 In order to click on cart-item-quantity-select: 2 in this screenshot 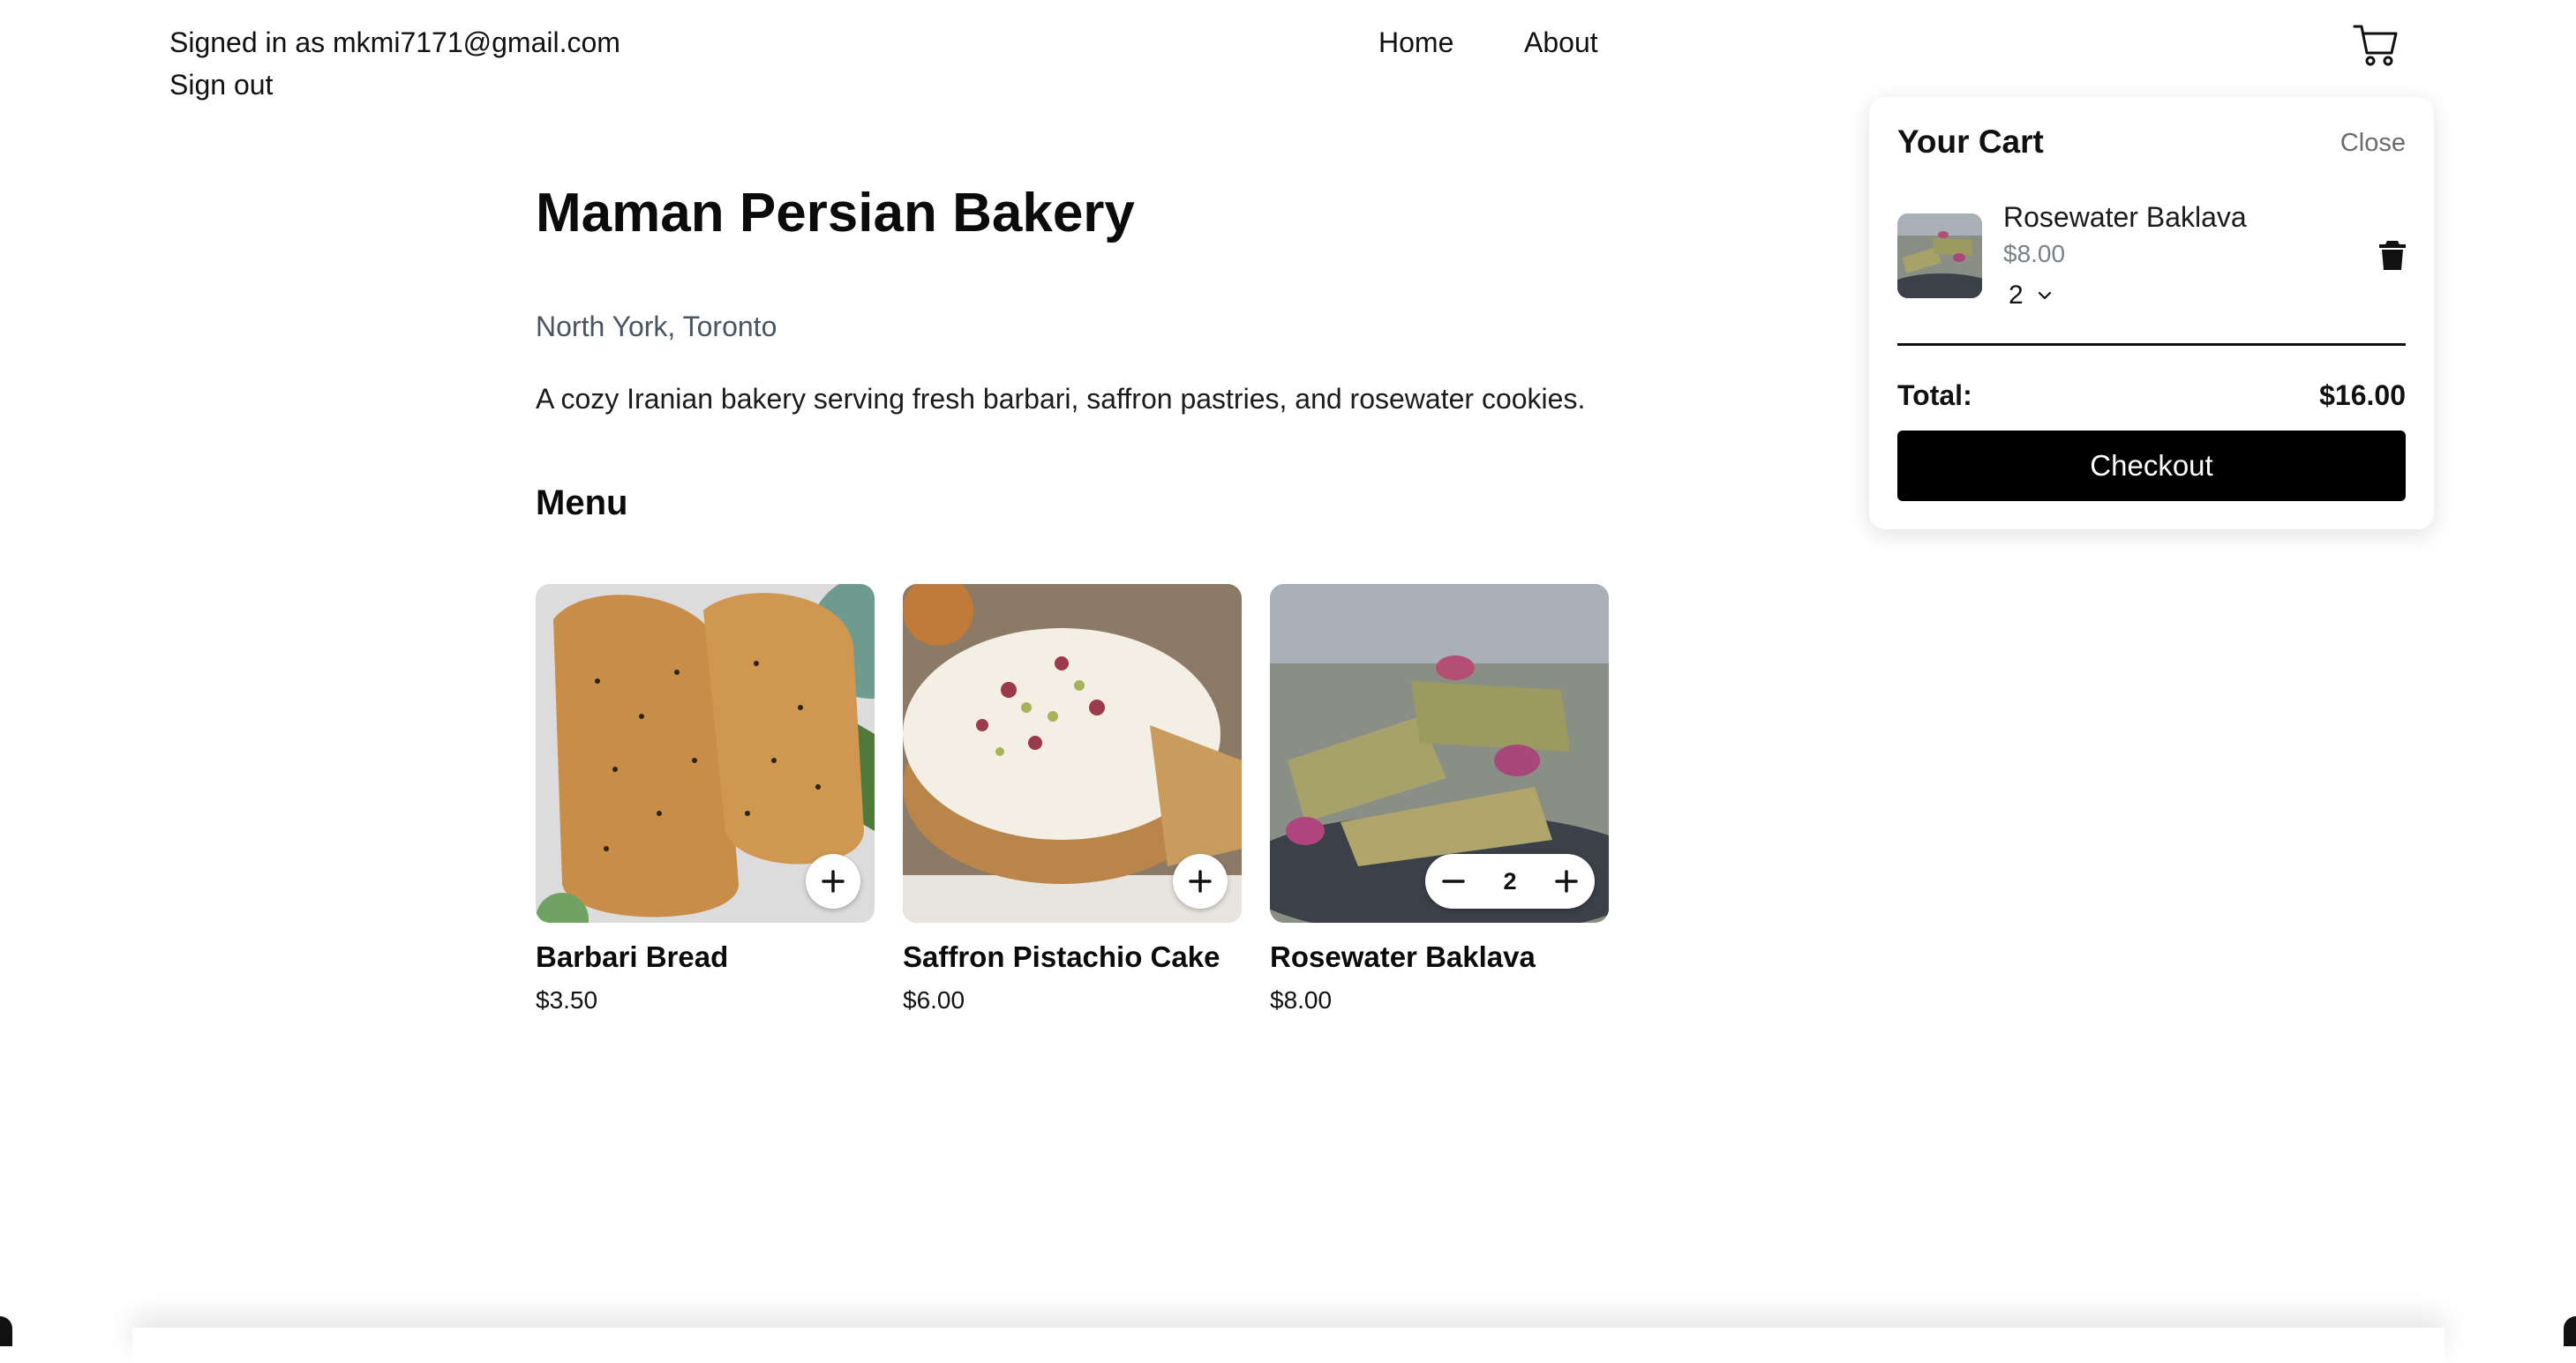, I will do `click(2038, 295)`.